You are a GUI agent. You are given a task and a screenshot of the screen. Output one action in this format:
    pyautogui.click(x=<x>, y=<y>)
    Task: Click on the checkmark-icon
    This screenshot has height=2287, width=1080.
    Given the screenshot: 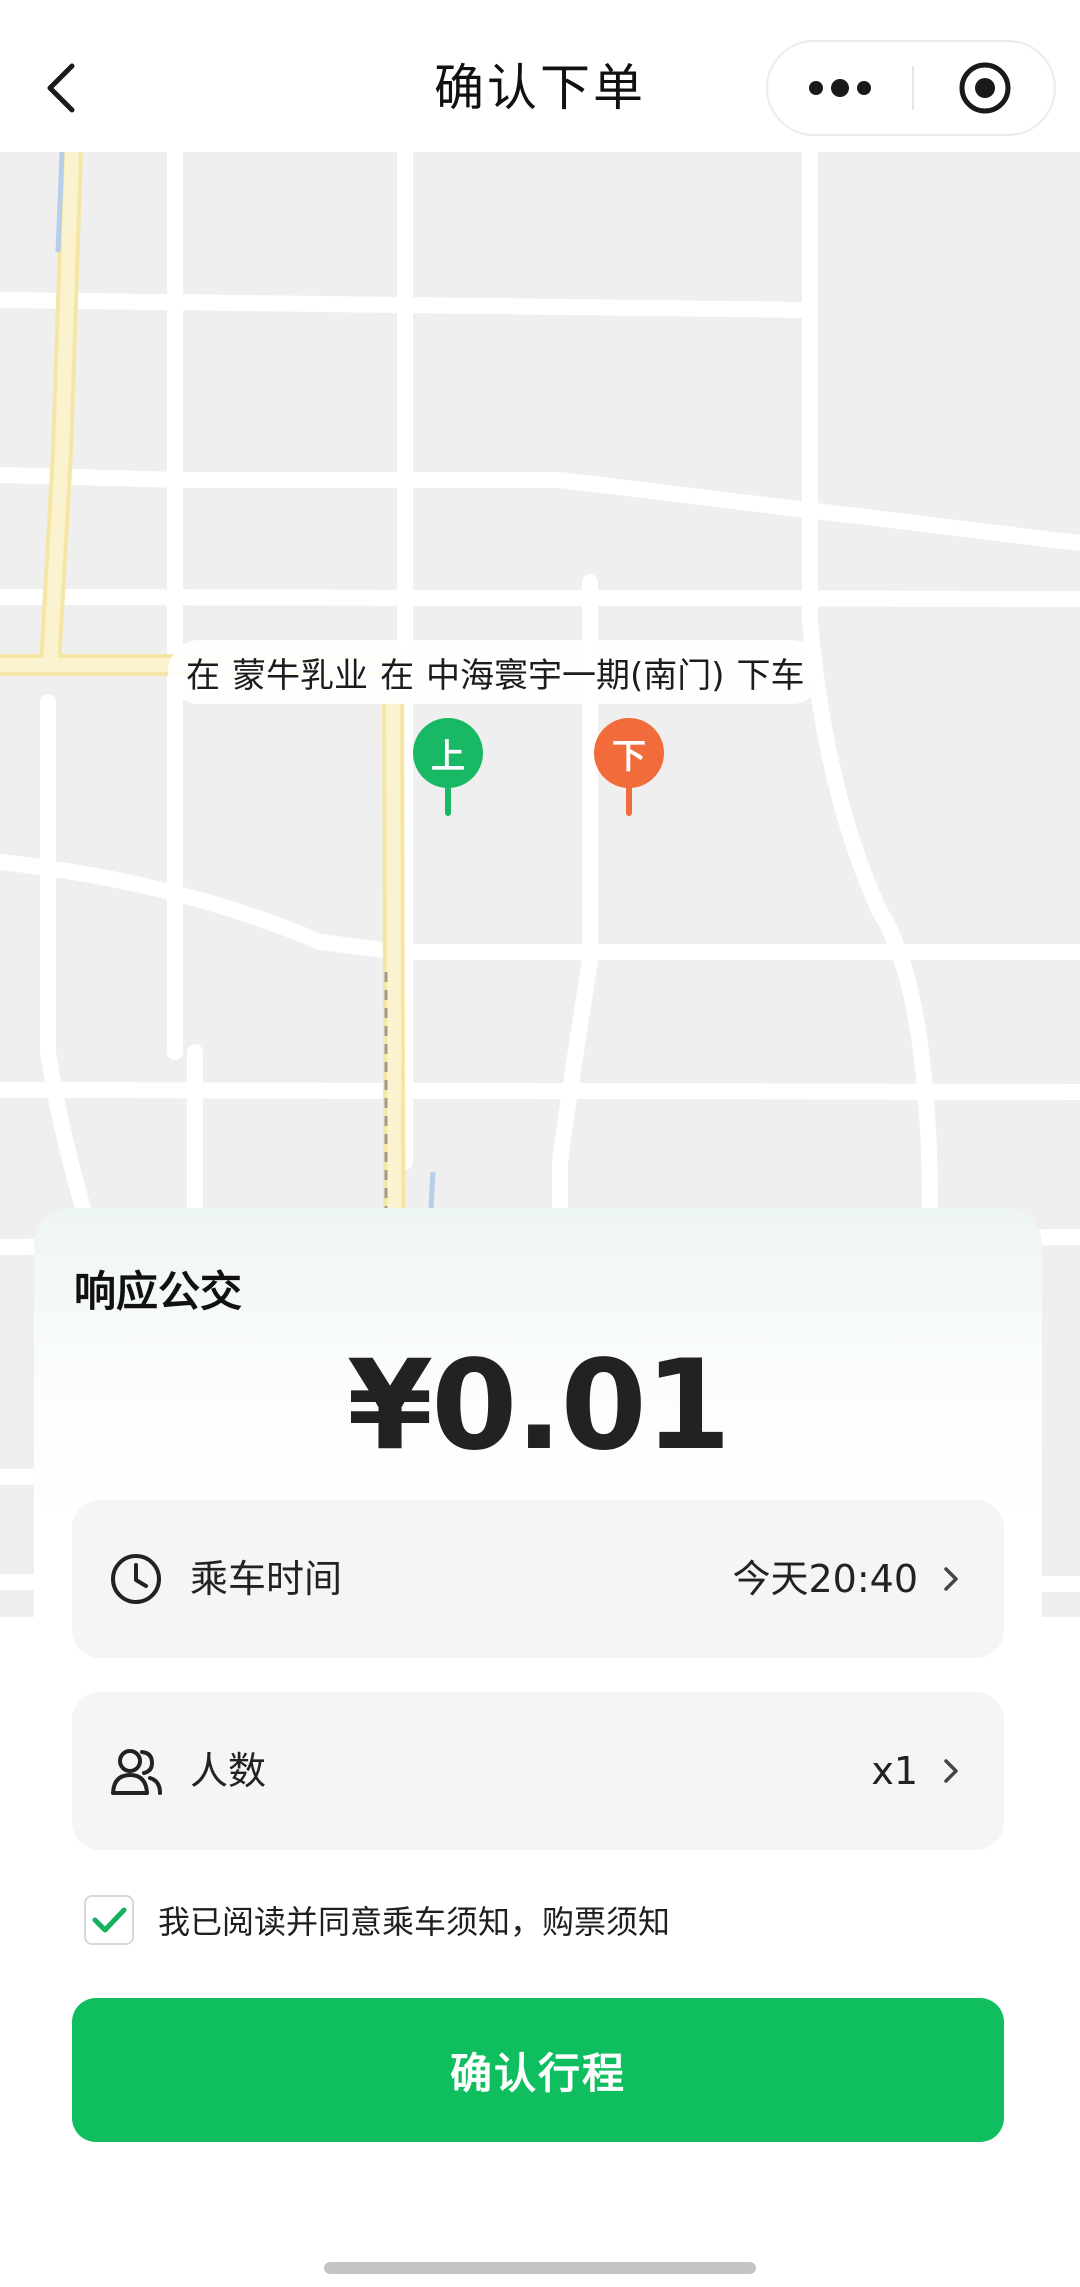 What is the action you would take?
    pyautogui.click(x=109, y=1920)
    